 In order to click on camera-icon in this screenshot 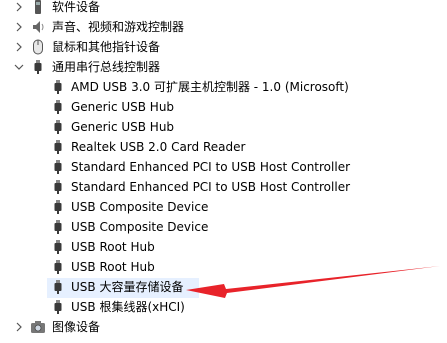, I will do `click(38, 327)`.